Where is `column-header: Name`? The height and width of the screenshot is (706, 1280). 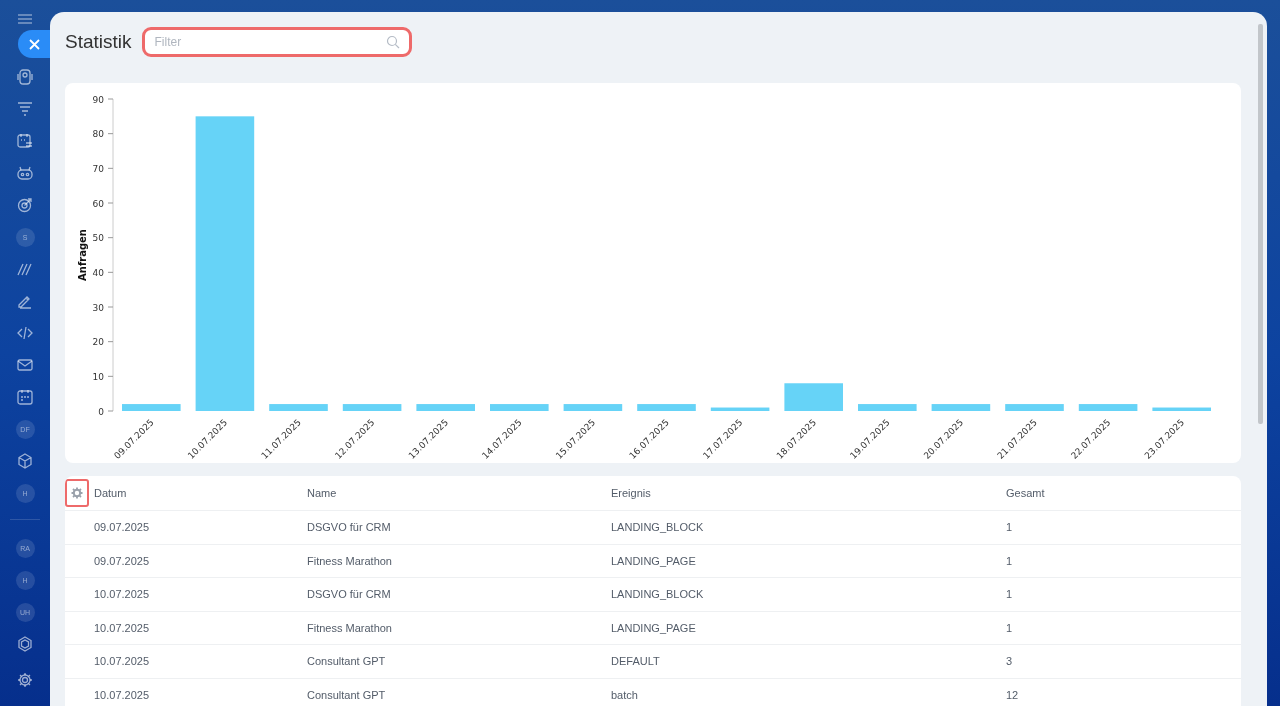
column-header: Name is located at coordinates (322, 493).